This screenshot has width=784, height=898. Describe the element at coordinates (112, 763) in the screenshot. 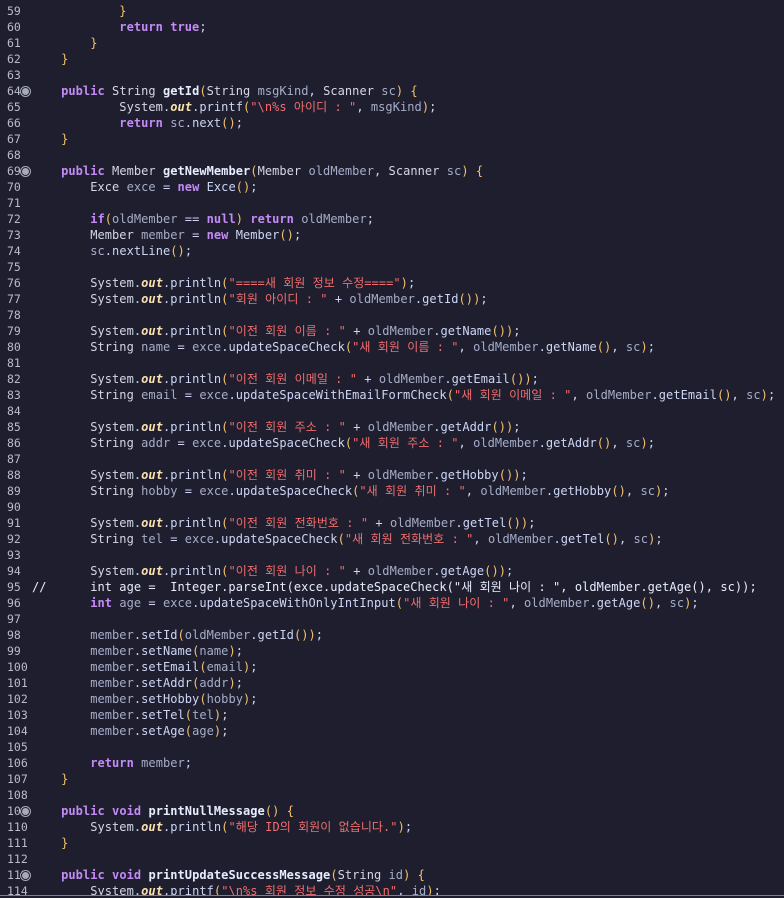

I see `code-text: return member;` at that location.